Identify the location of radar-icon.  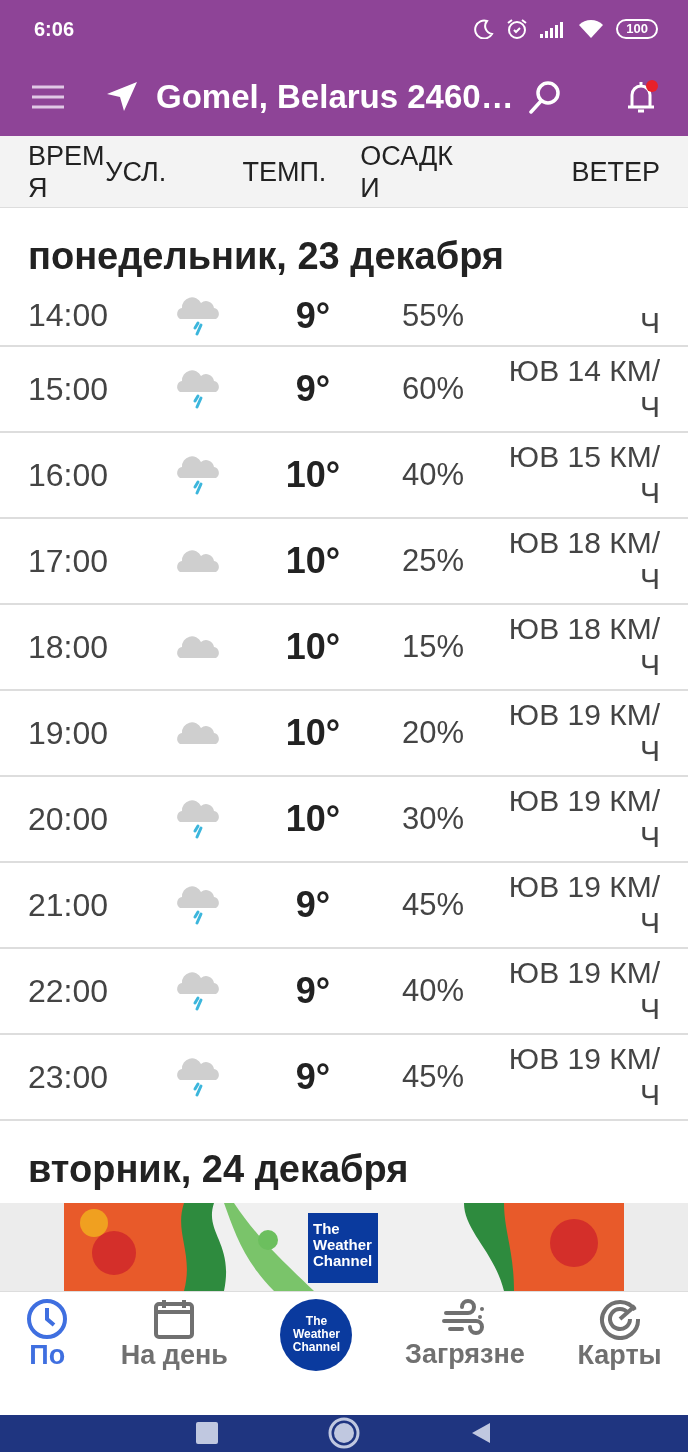
(619, 1319).